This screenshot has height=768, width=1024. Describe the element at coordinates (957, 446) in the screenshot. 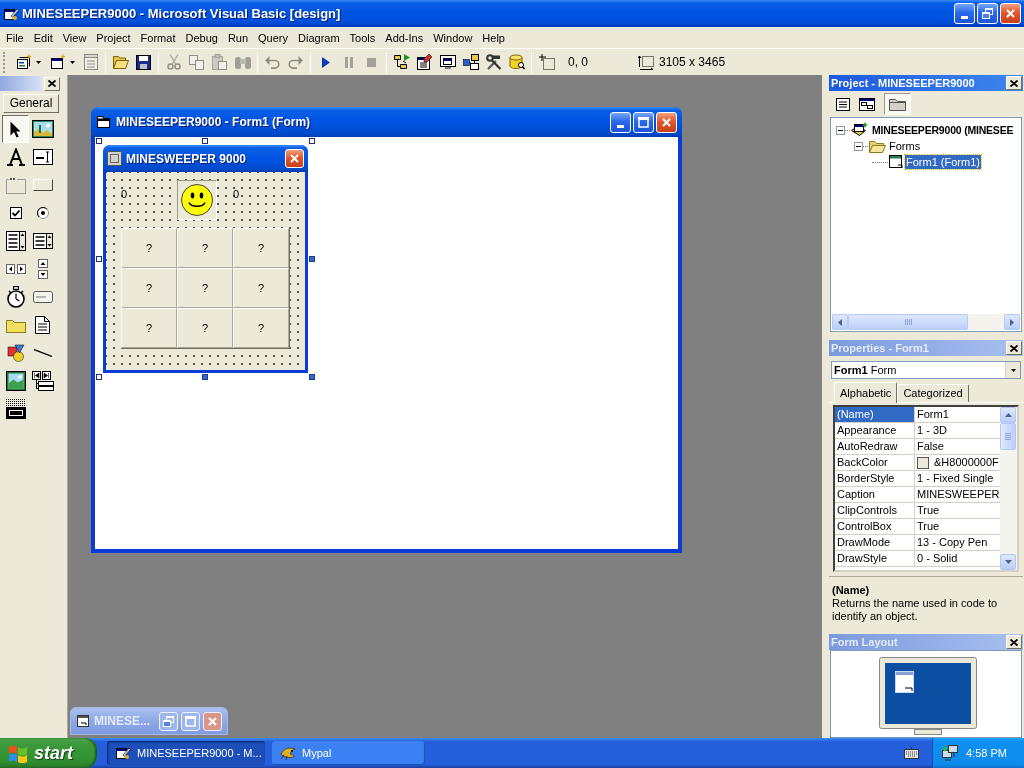

I see `property-value: False` at that location.